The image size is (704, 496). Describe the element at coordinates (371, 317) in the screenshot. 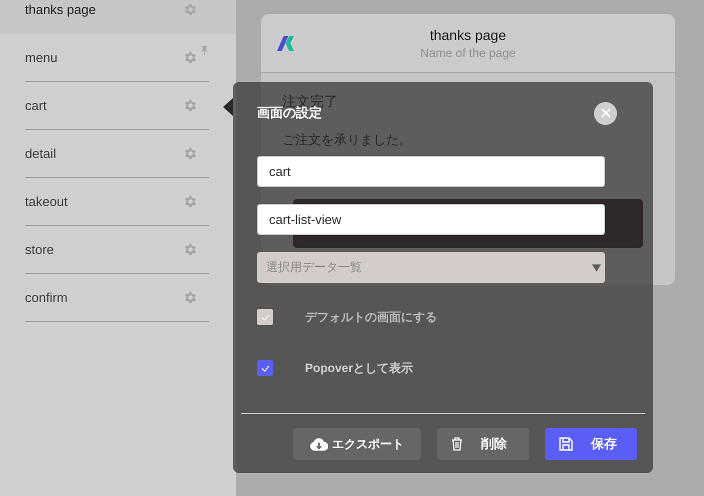

I see `checkbox-label: デフォルトの画面にする` at that location.